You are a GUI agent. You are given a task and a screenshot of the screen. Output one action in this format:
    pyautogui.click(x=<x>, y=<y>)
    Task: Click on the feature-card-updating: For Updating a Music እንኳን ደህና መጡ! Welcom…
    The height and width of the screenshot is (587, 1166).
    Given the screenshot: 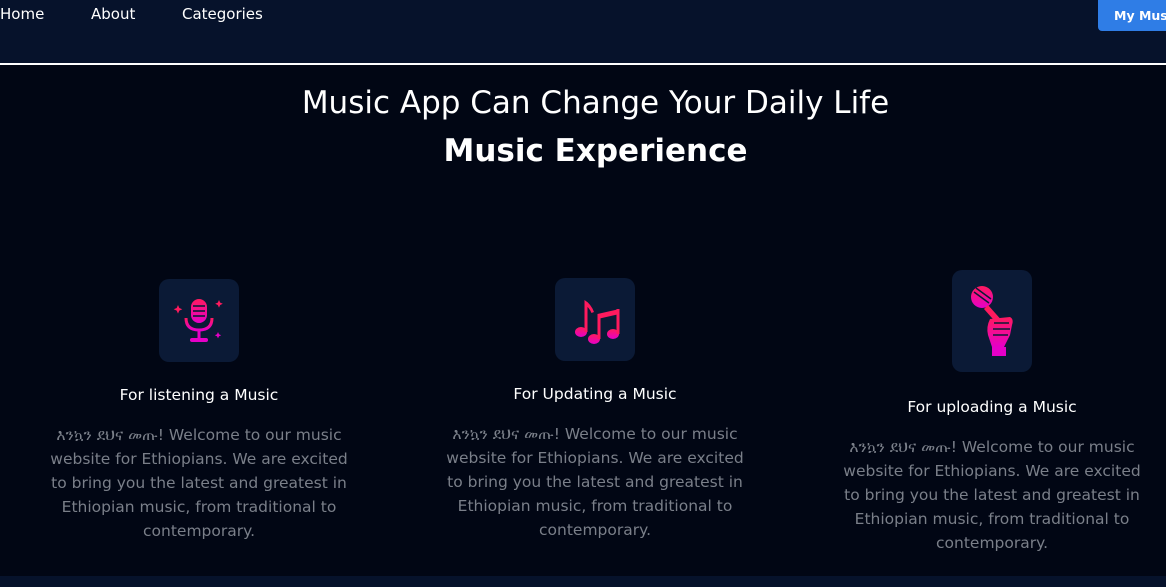 What is the action you would take?
    pyautogui.click(x=595, y=410)
    